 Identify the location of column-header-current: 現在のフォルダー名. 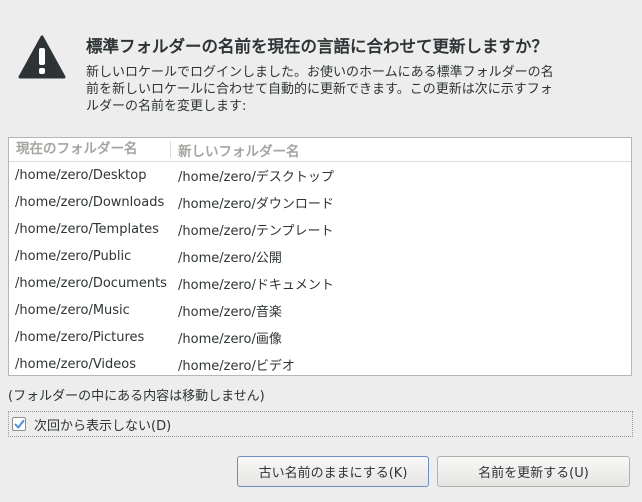
(90, 149).